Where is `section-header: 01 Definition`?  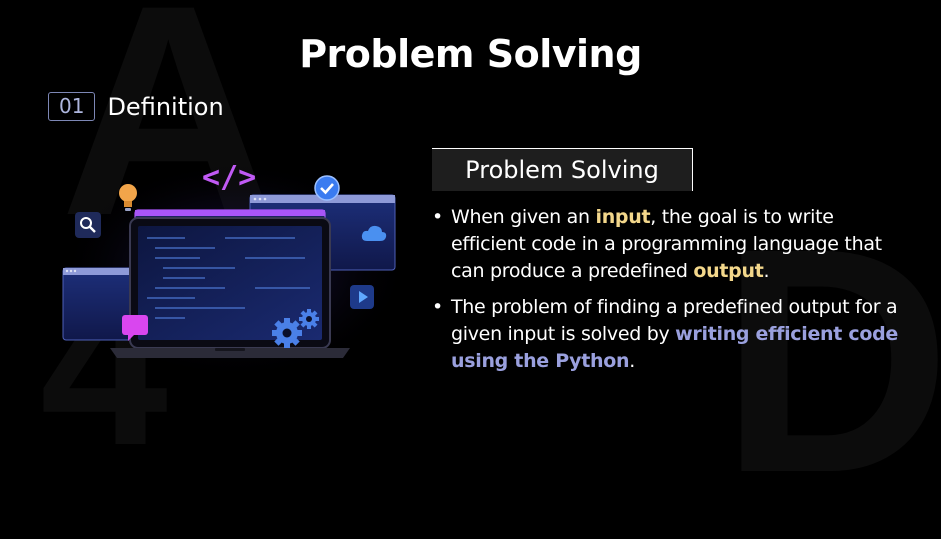
section-header: 01 Definition is located at coordinates (136, 106).